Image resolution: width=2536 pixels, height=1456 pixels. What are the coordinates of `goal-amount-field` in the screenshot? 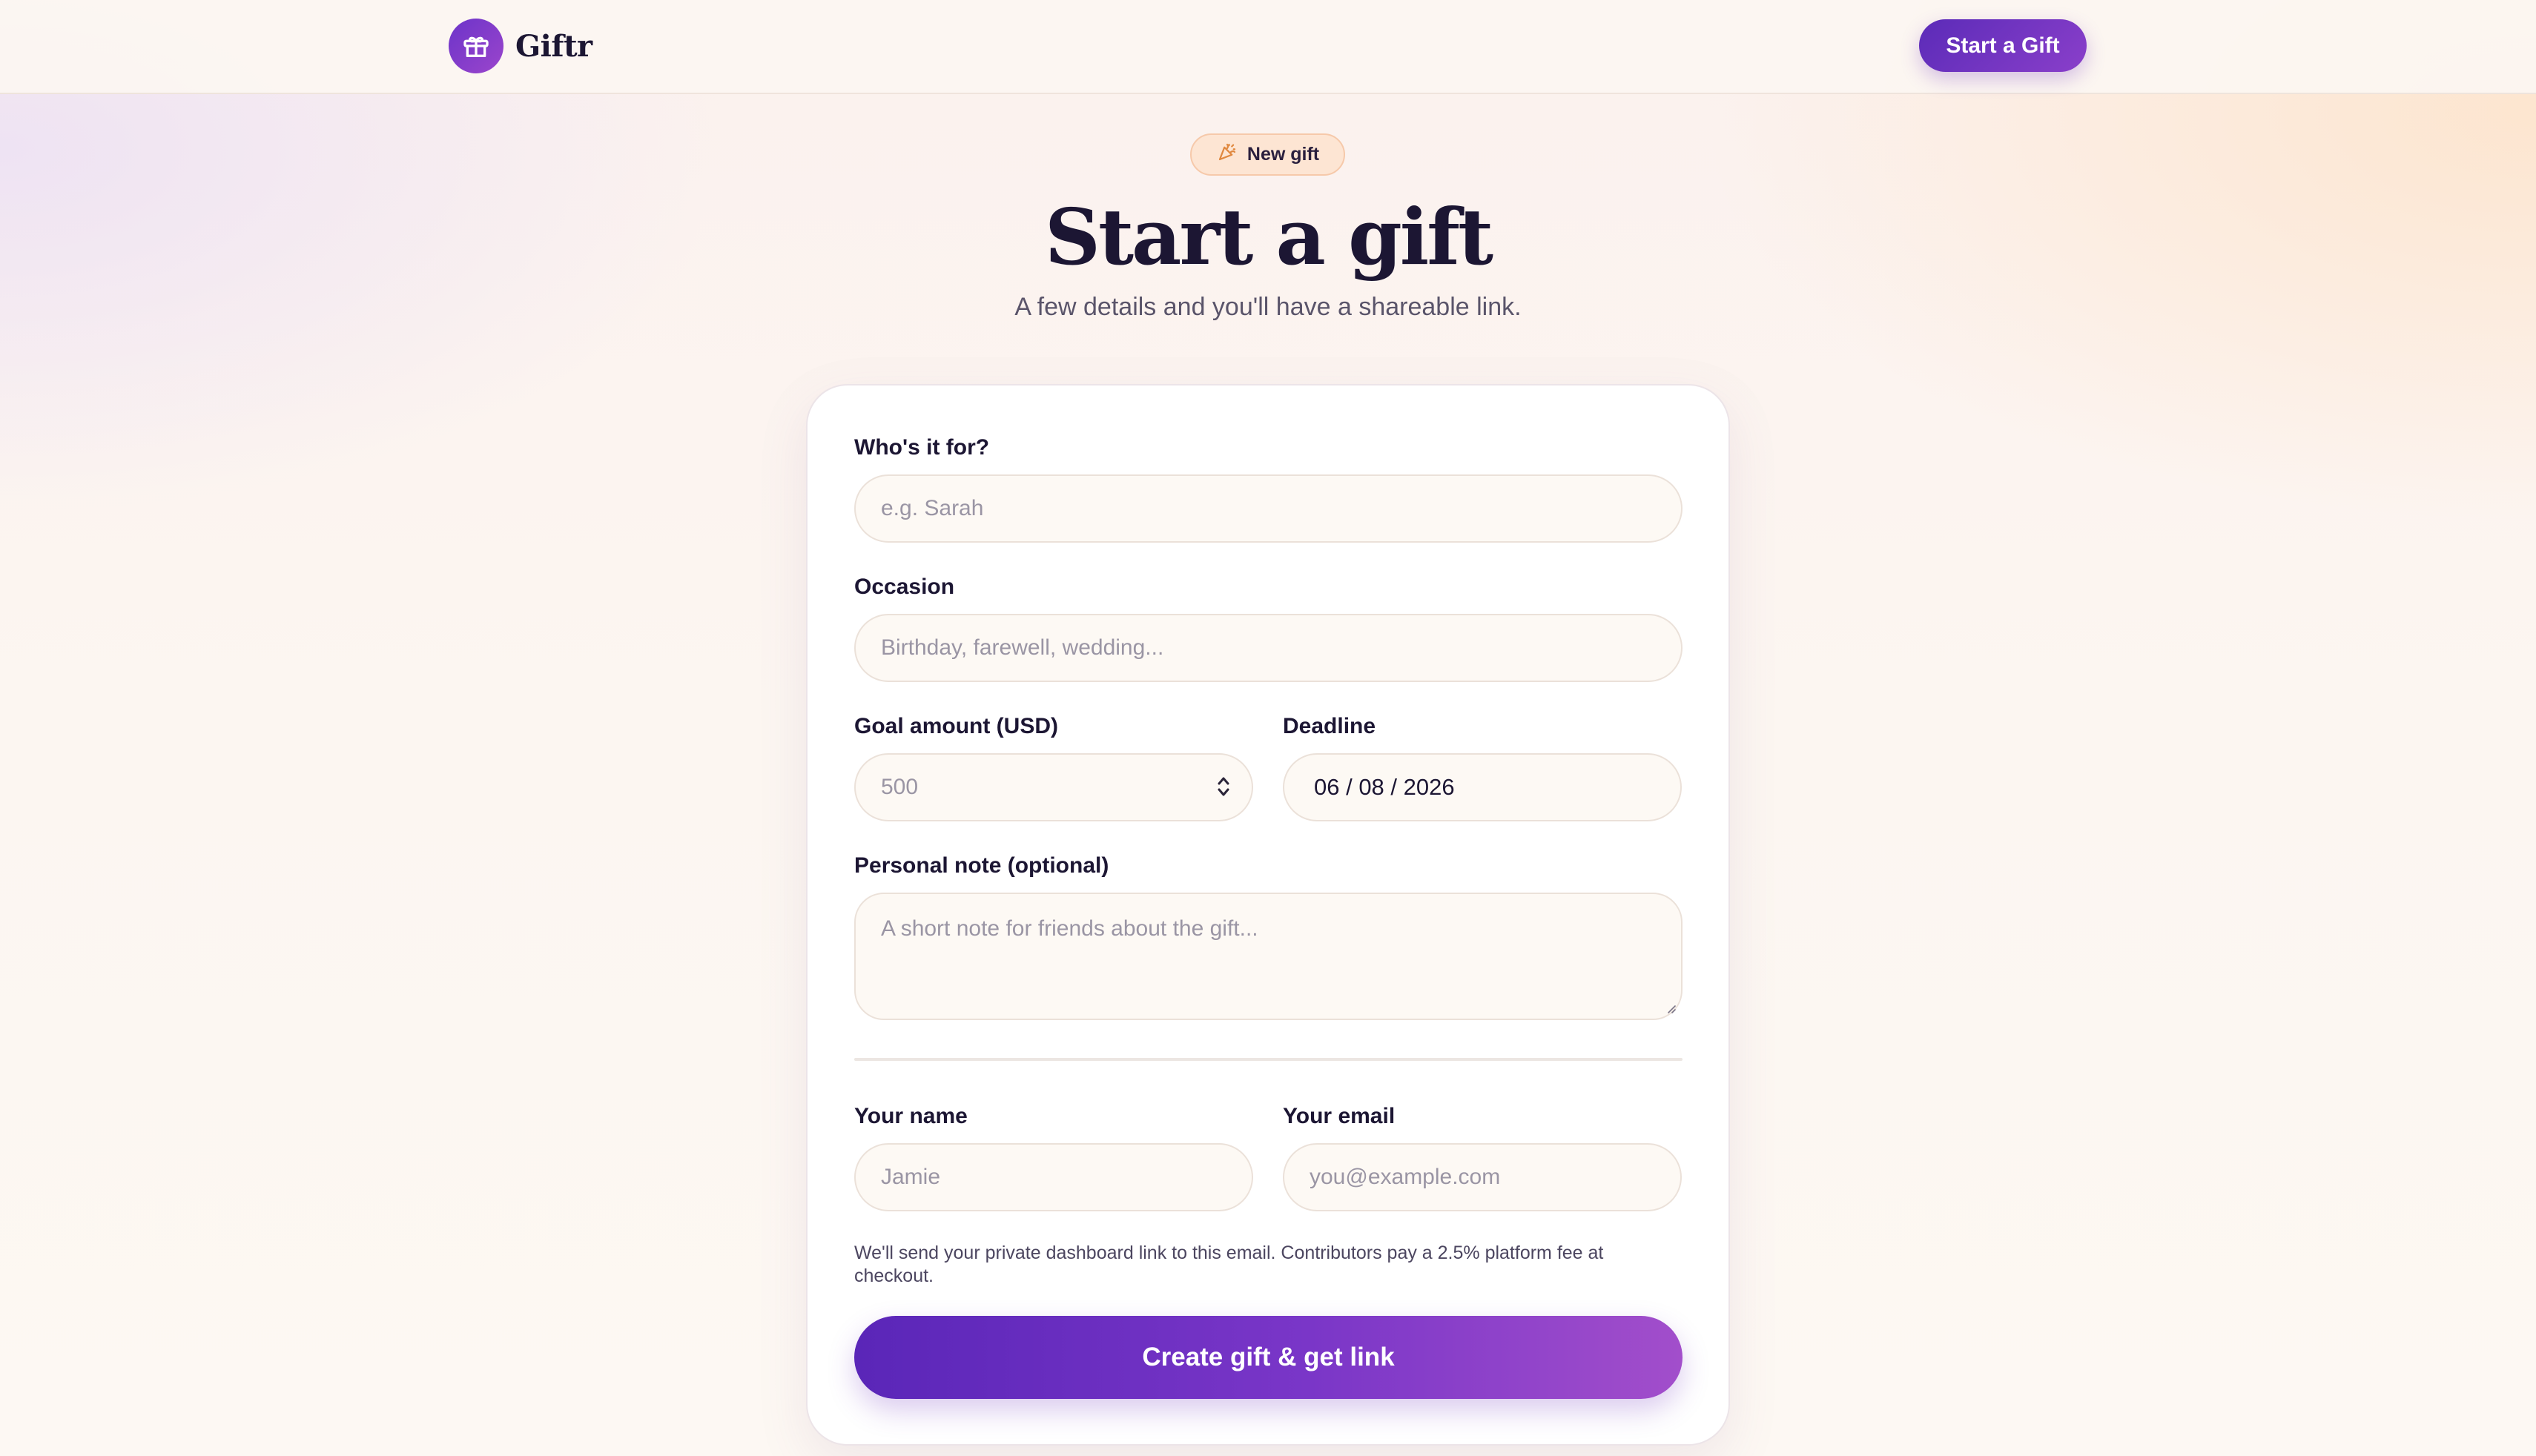 It's located at (1053, 787).